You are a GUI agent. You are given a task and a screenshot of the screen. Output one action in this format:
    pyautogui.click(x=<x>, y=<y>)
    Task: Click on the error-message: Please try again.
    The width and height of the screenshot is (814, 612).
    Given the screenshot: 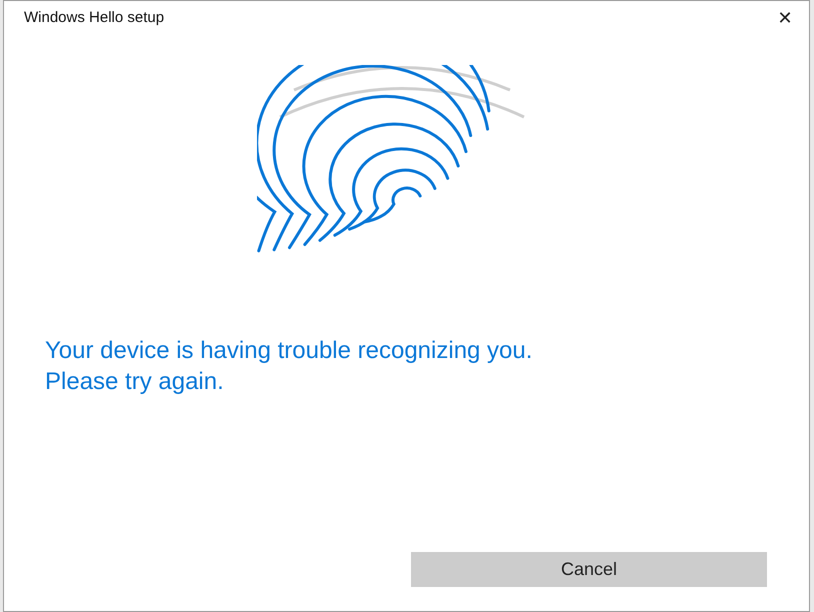 What is the action you would take?
    pyautogui.click(x=135, y=382)
    